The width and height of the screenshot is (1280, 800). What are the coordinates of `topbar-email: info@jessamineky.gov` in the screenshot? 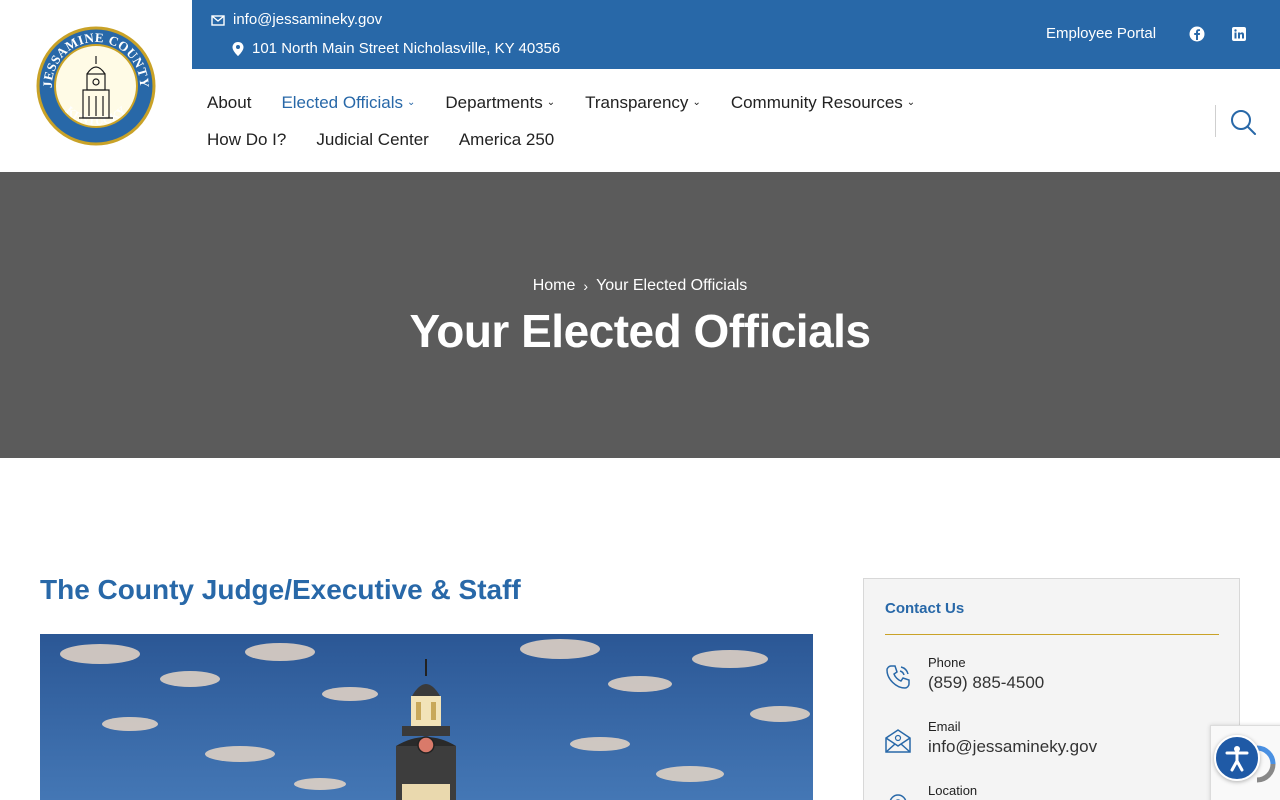 It's located at (296, 19).